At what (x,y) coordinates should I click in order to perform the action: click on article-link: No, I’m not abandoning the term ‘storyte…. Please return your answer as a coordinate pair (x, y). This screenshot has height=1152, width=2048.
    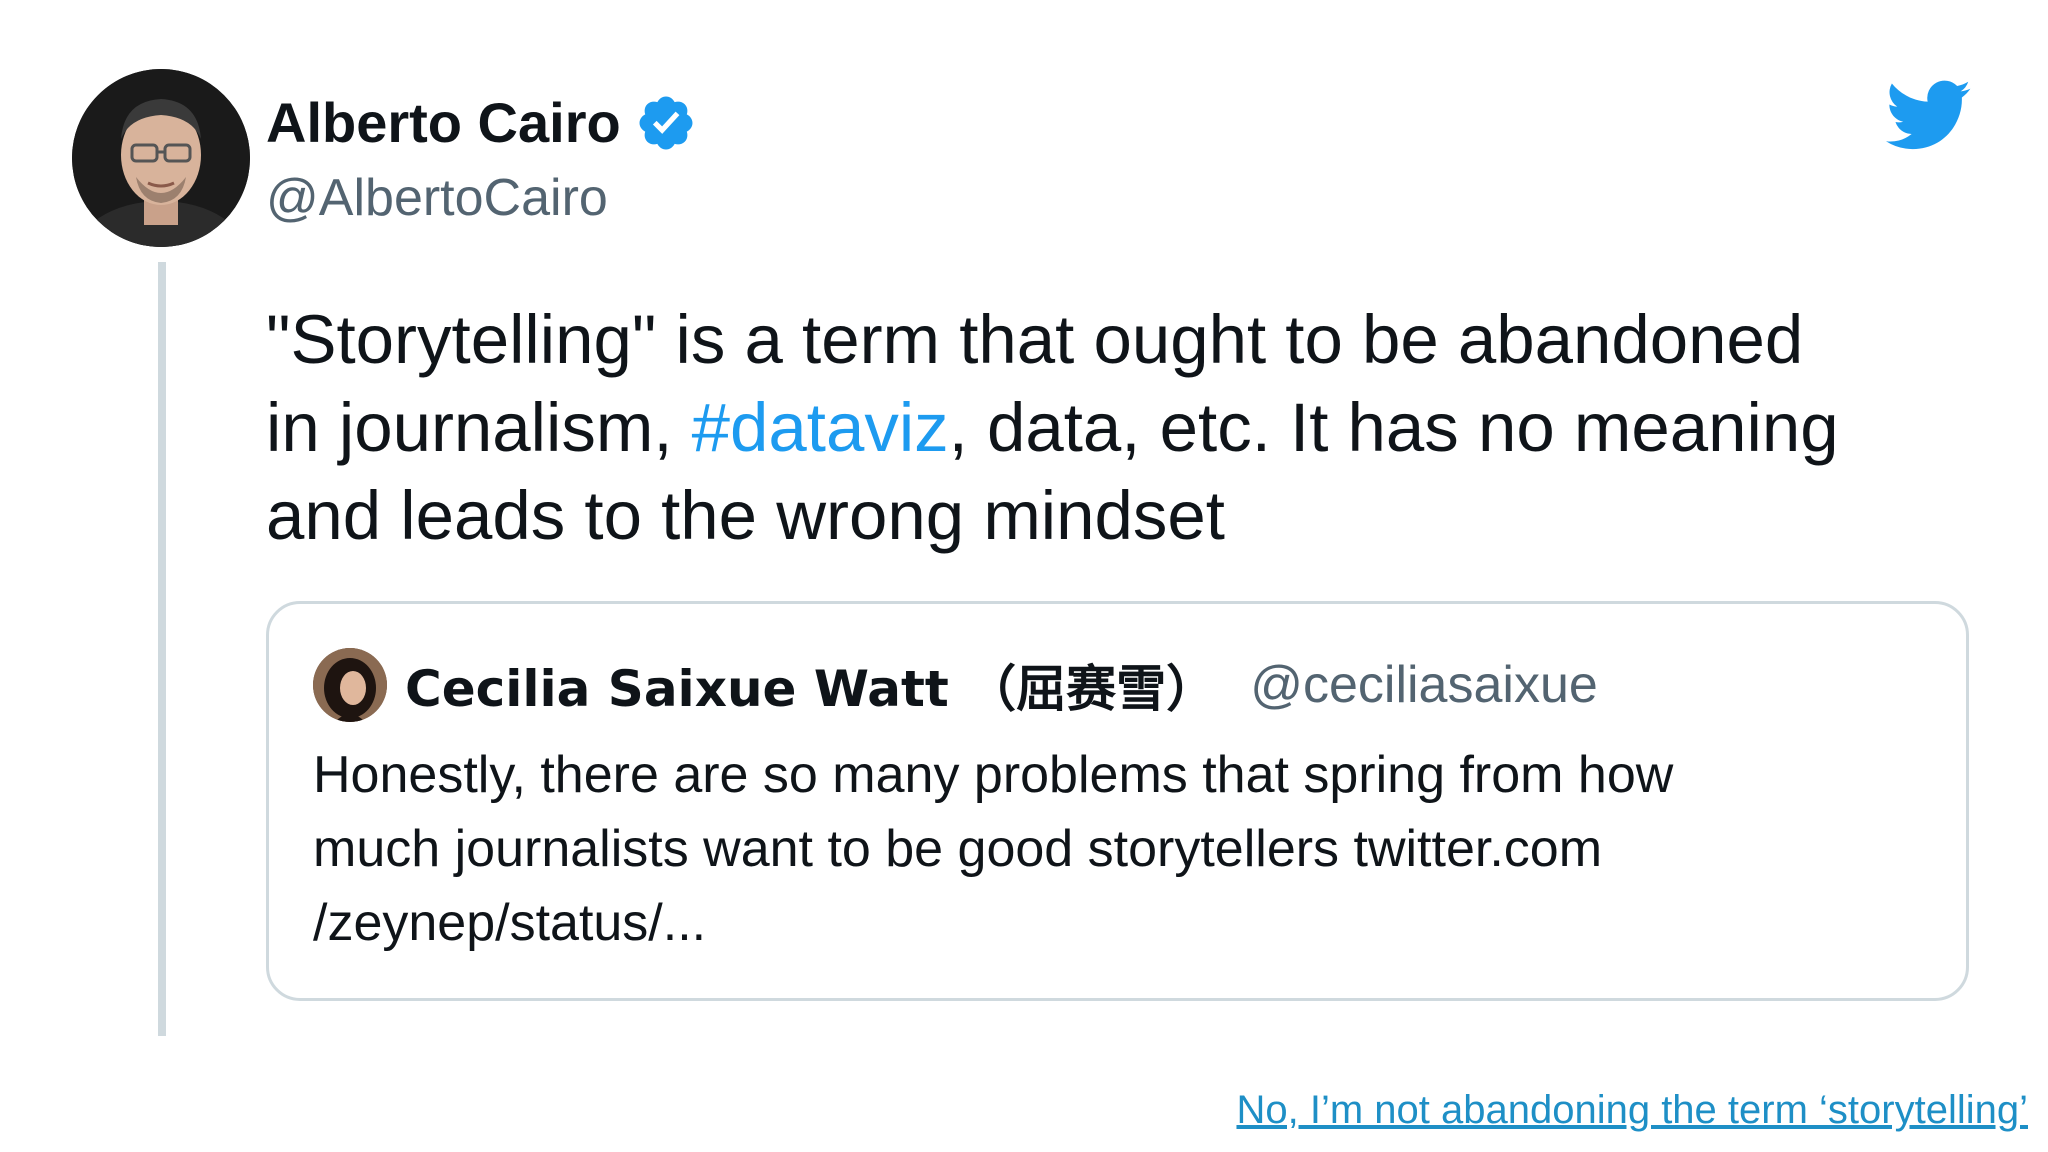
    Looking at the image, I should click on (1632, 1110).